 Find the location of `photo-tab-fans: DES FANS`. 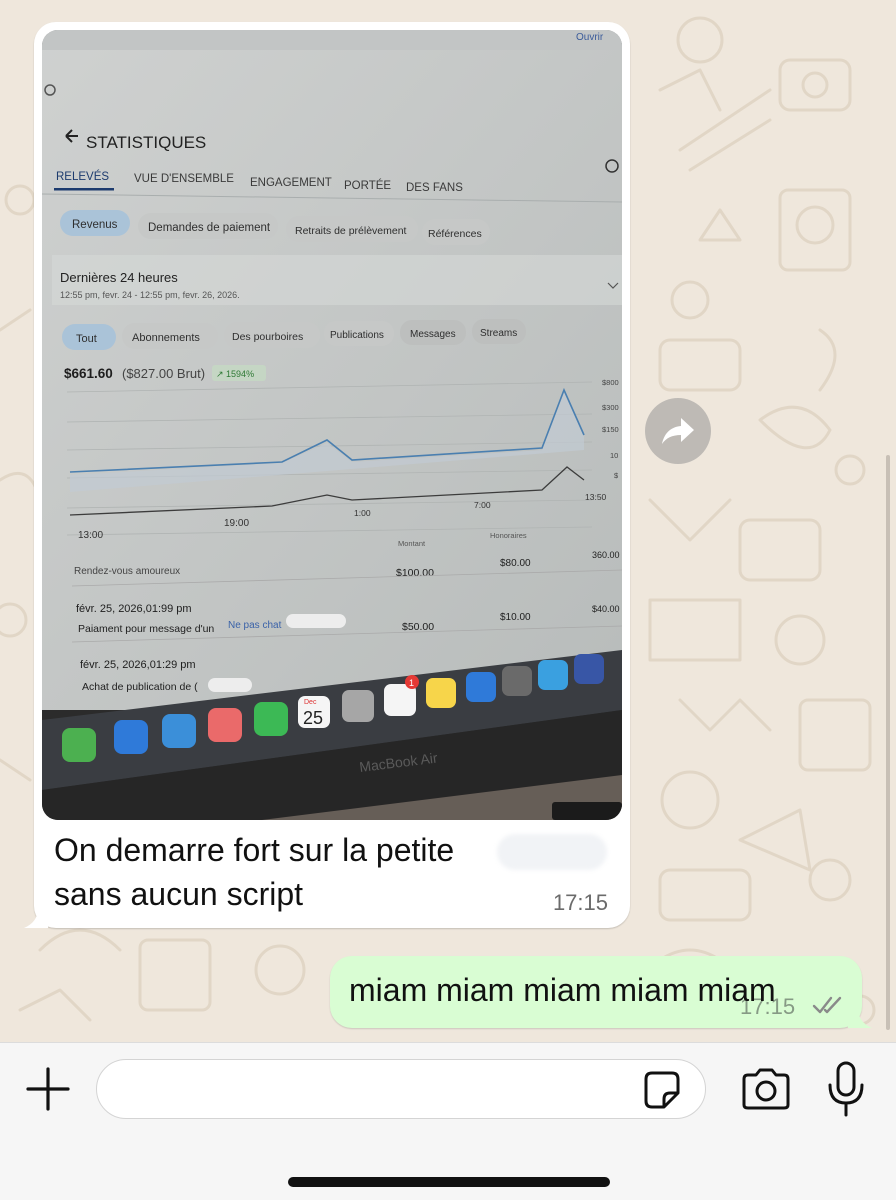

photo-tab-fans: DES FANS is located at coordinates (434, 188).